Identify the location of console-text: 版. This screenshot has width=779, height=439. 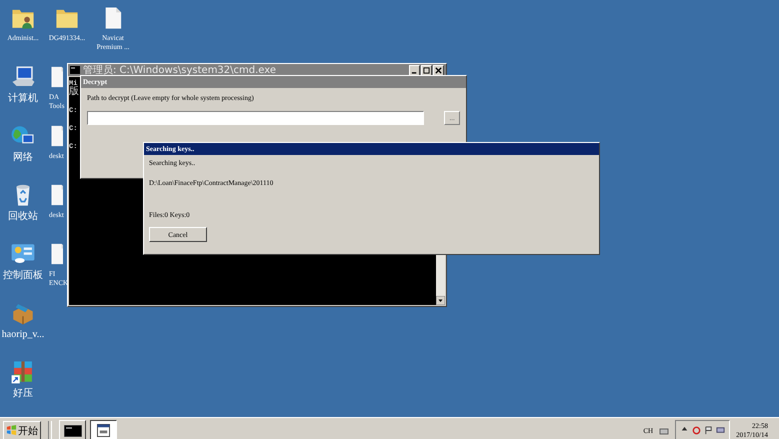
(74, 92).